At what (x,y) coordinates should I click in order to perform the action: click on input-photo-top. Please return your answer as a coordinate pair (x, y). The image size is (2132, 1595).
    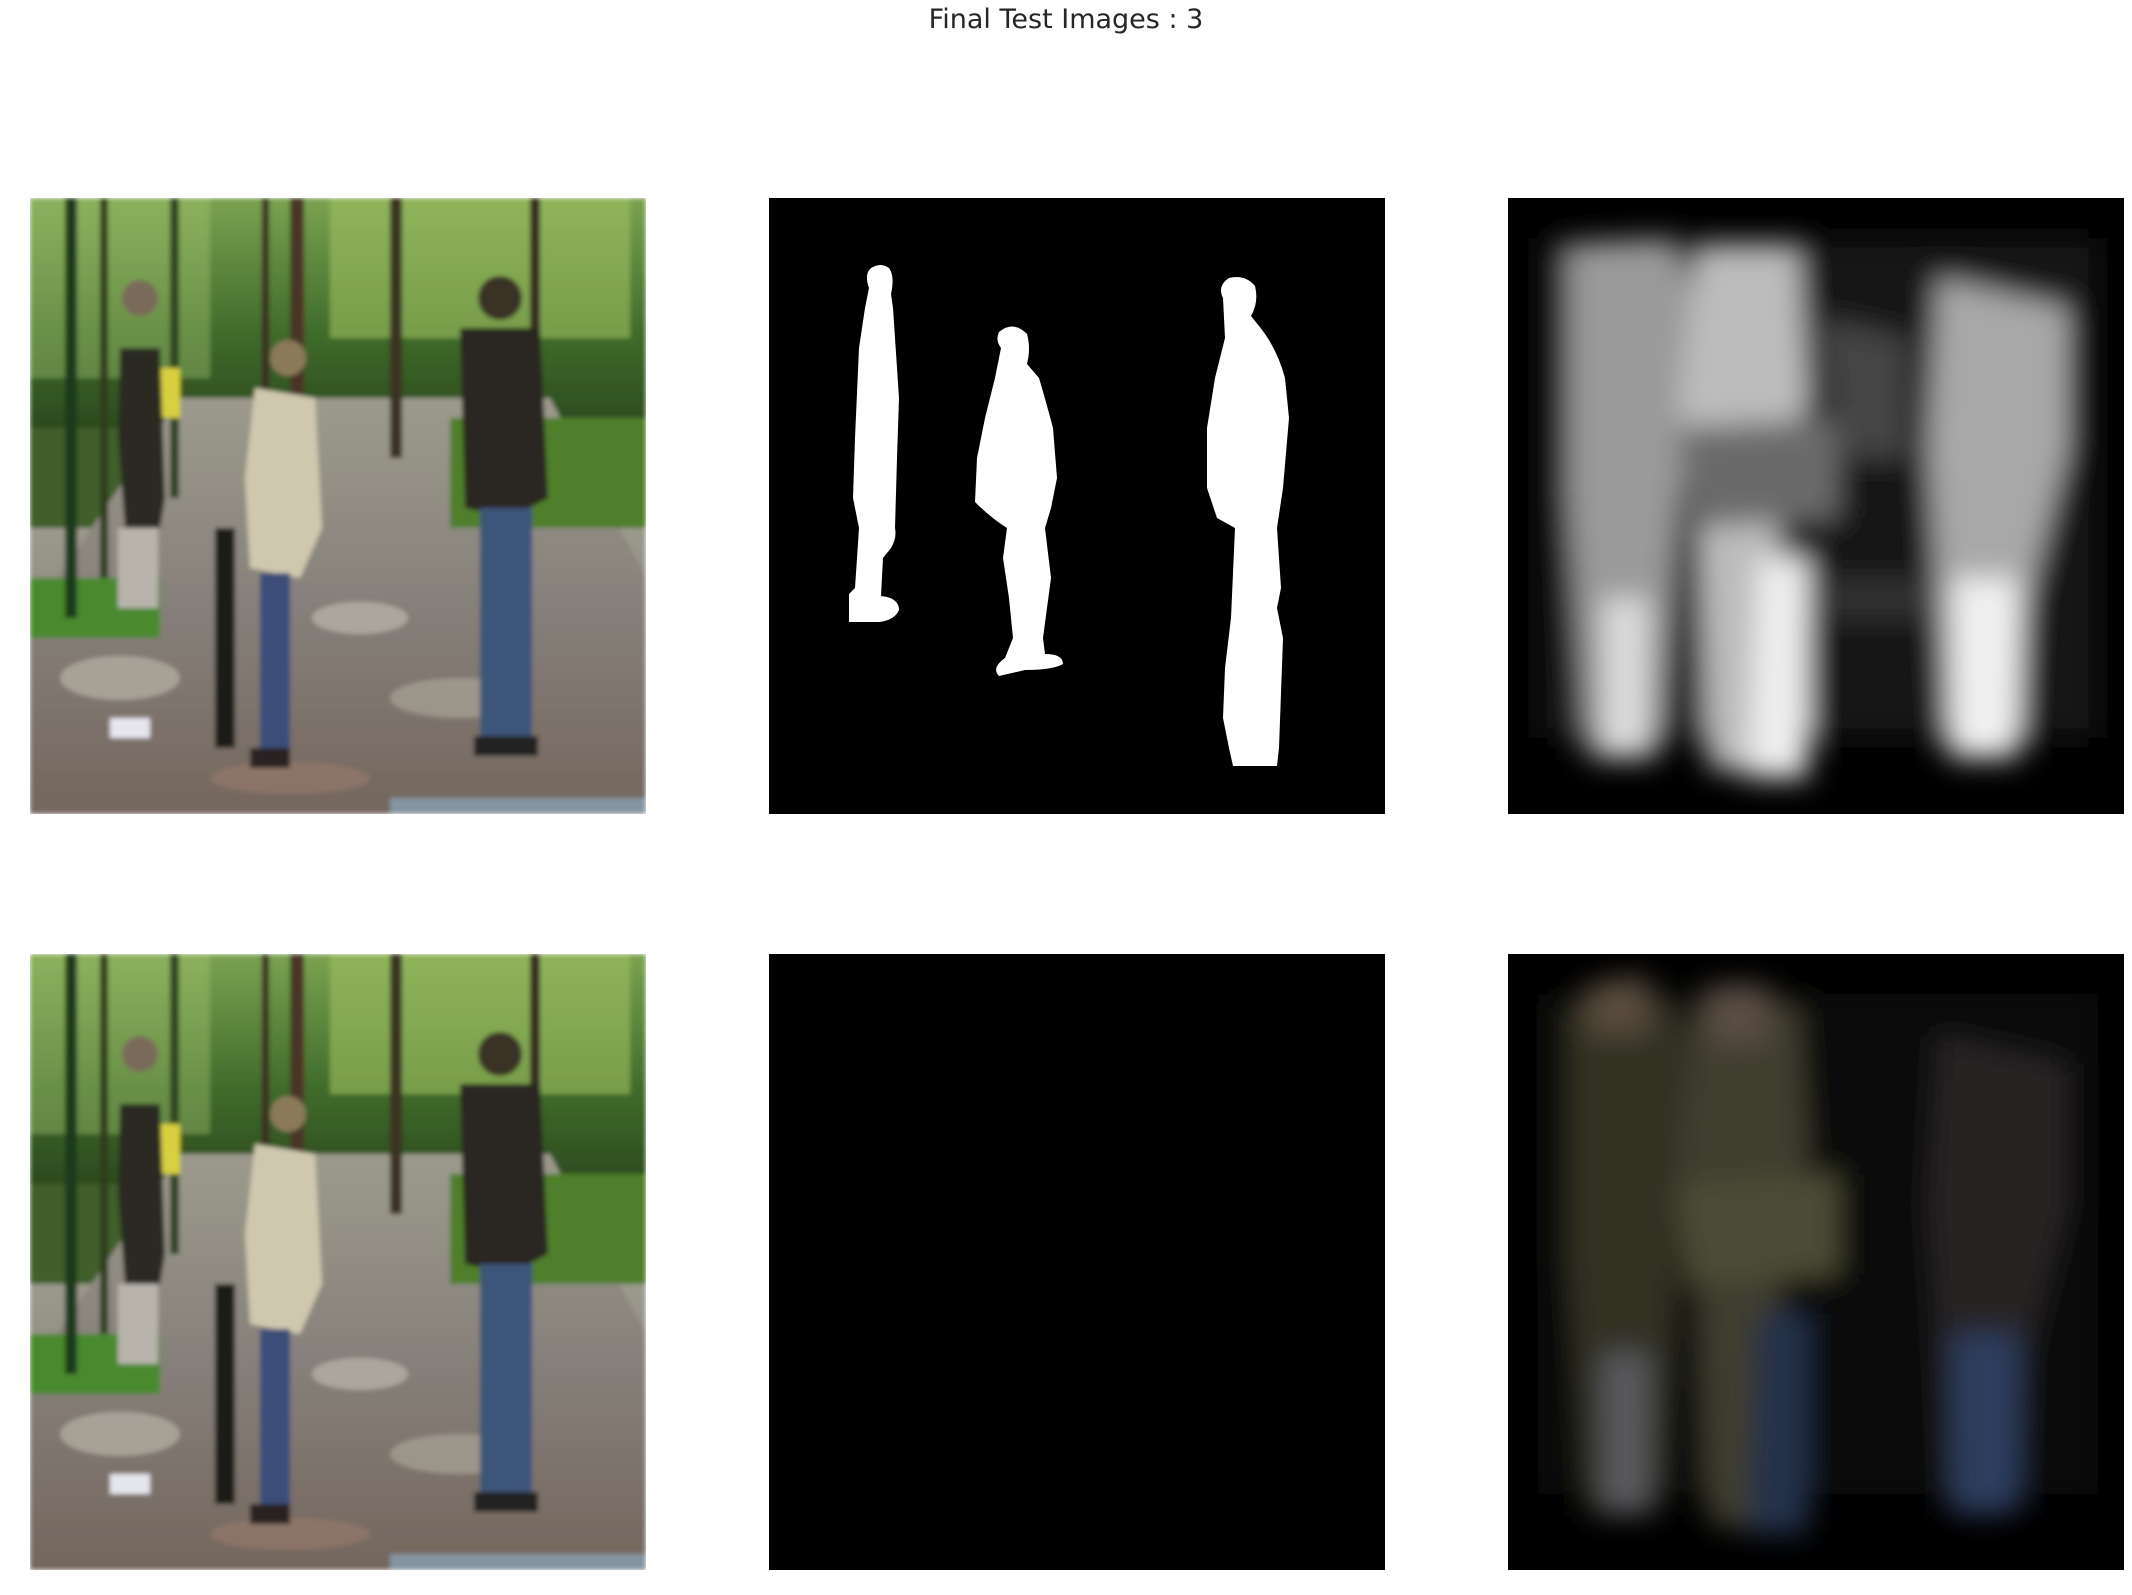
    Looking at the image, I should click on (338, 506).